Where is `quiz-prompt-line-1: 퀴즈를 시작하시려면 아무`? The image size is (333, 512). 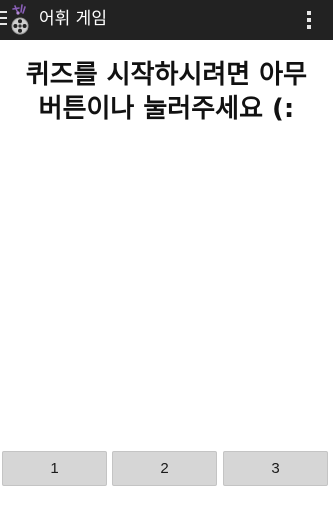
quiz-prompt-line-1: 퀴즈를 시작하시려면 아무 is located at coordinates (166, 75).